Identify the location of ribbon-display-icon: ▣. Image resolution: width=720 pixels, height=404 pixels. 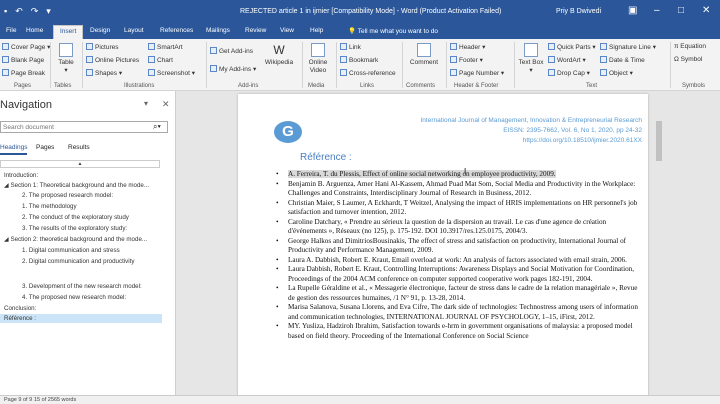
(632, 10).